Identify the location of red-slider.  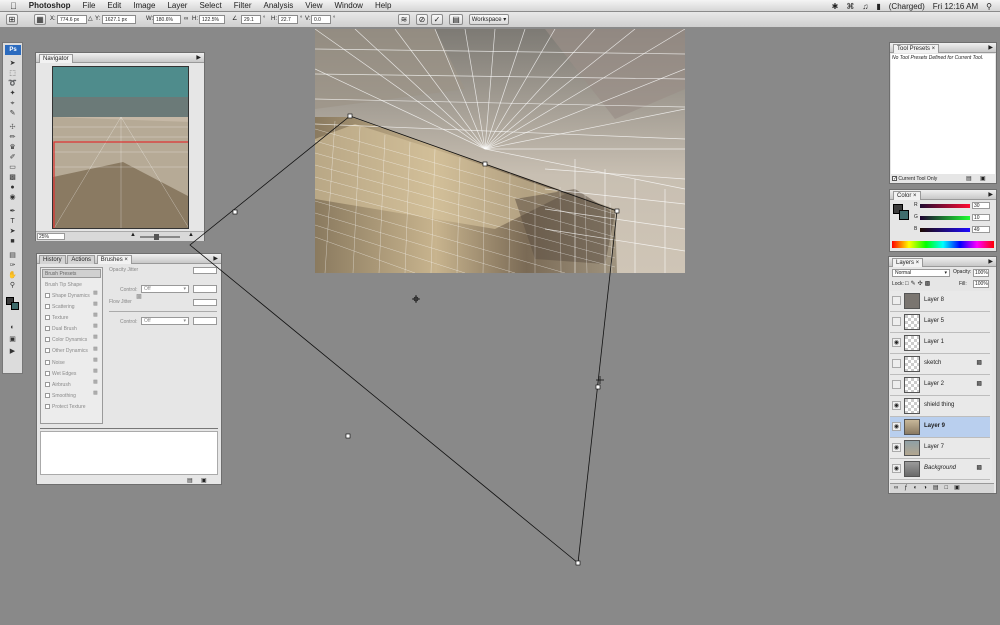
(945, 206).